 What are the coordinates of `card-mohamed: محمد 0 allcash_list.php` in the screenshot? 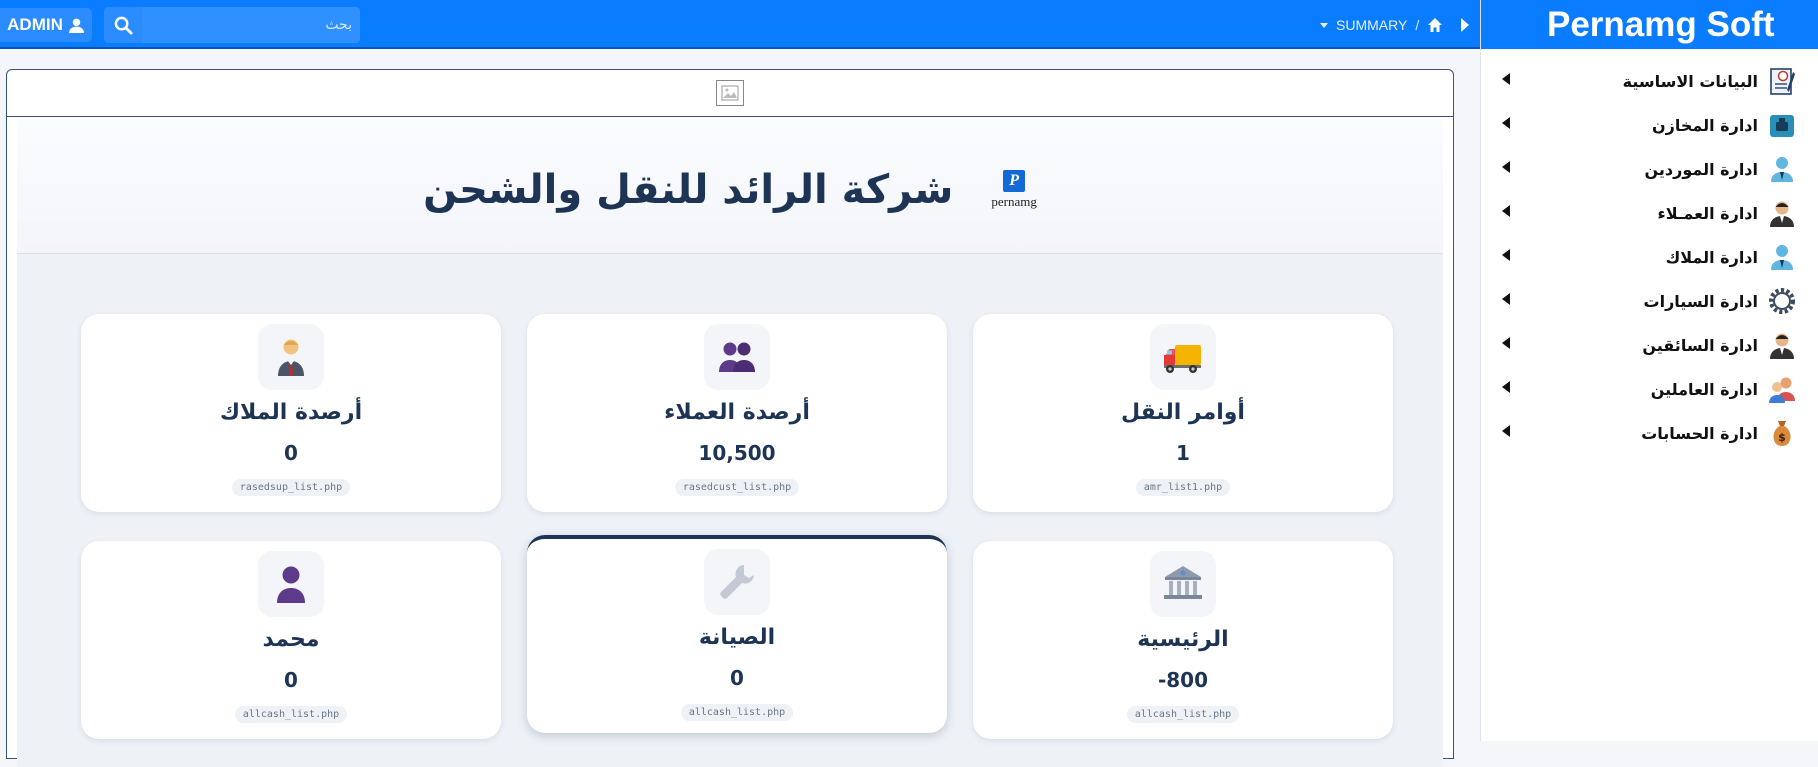 It's located at (291, 640).